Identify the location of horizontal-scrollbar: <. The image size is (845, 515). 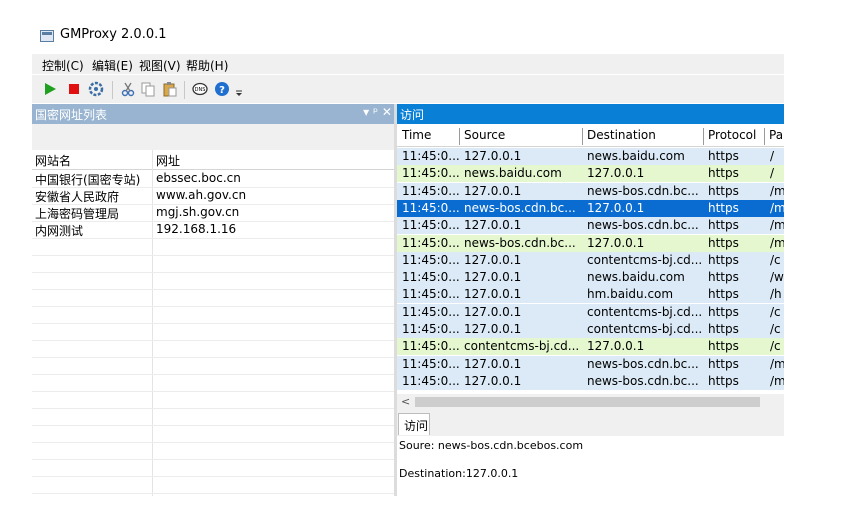
(590, 402).